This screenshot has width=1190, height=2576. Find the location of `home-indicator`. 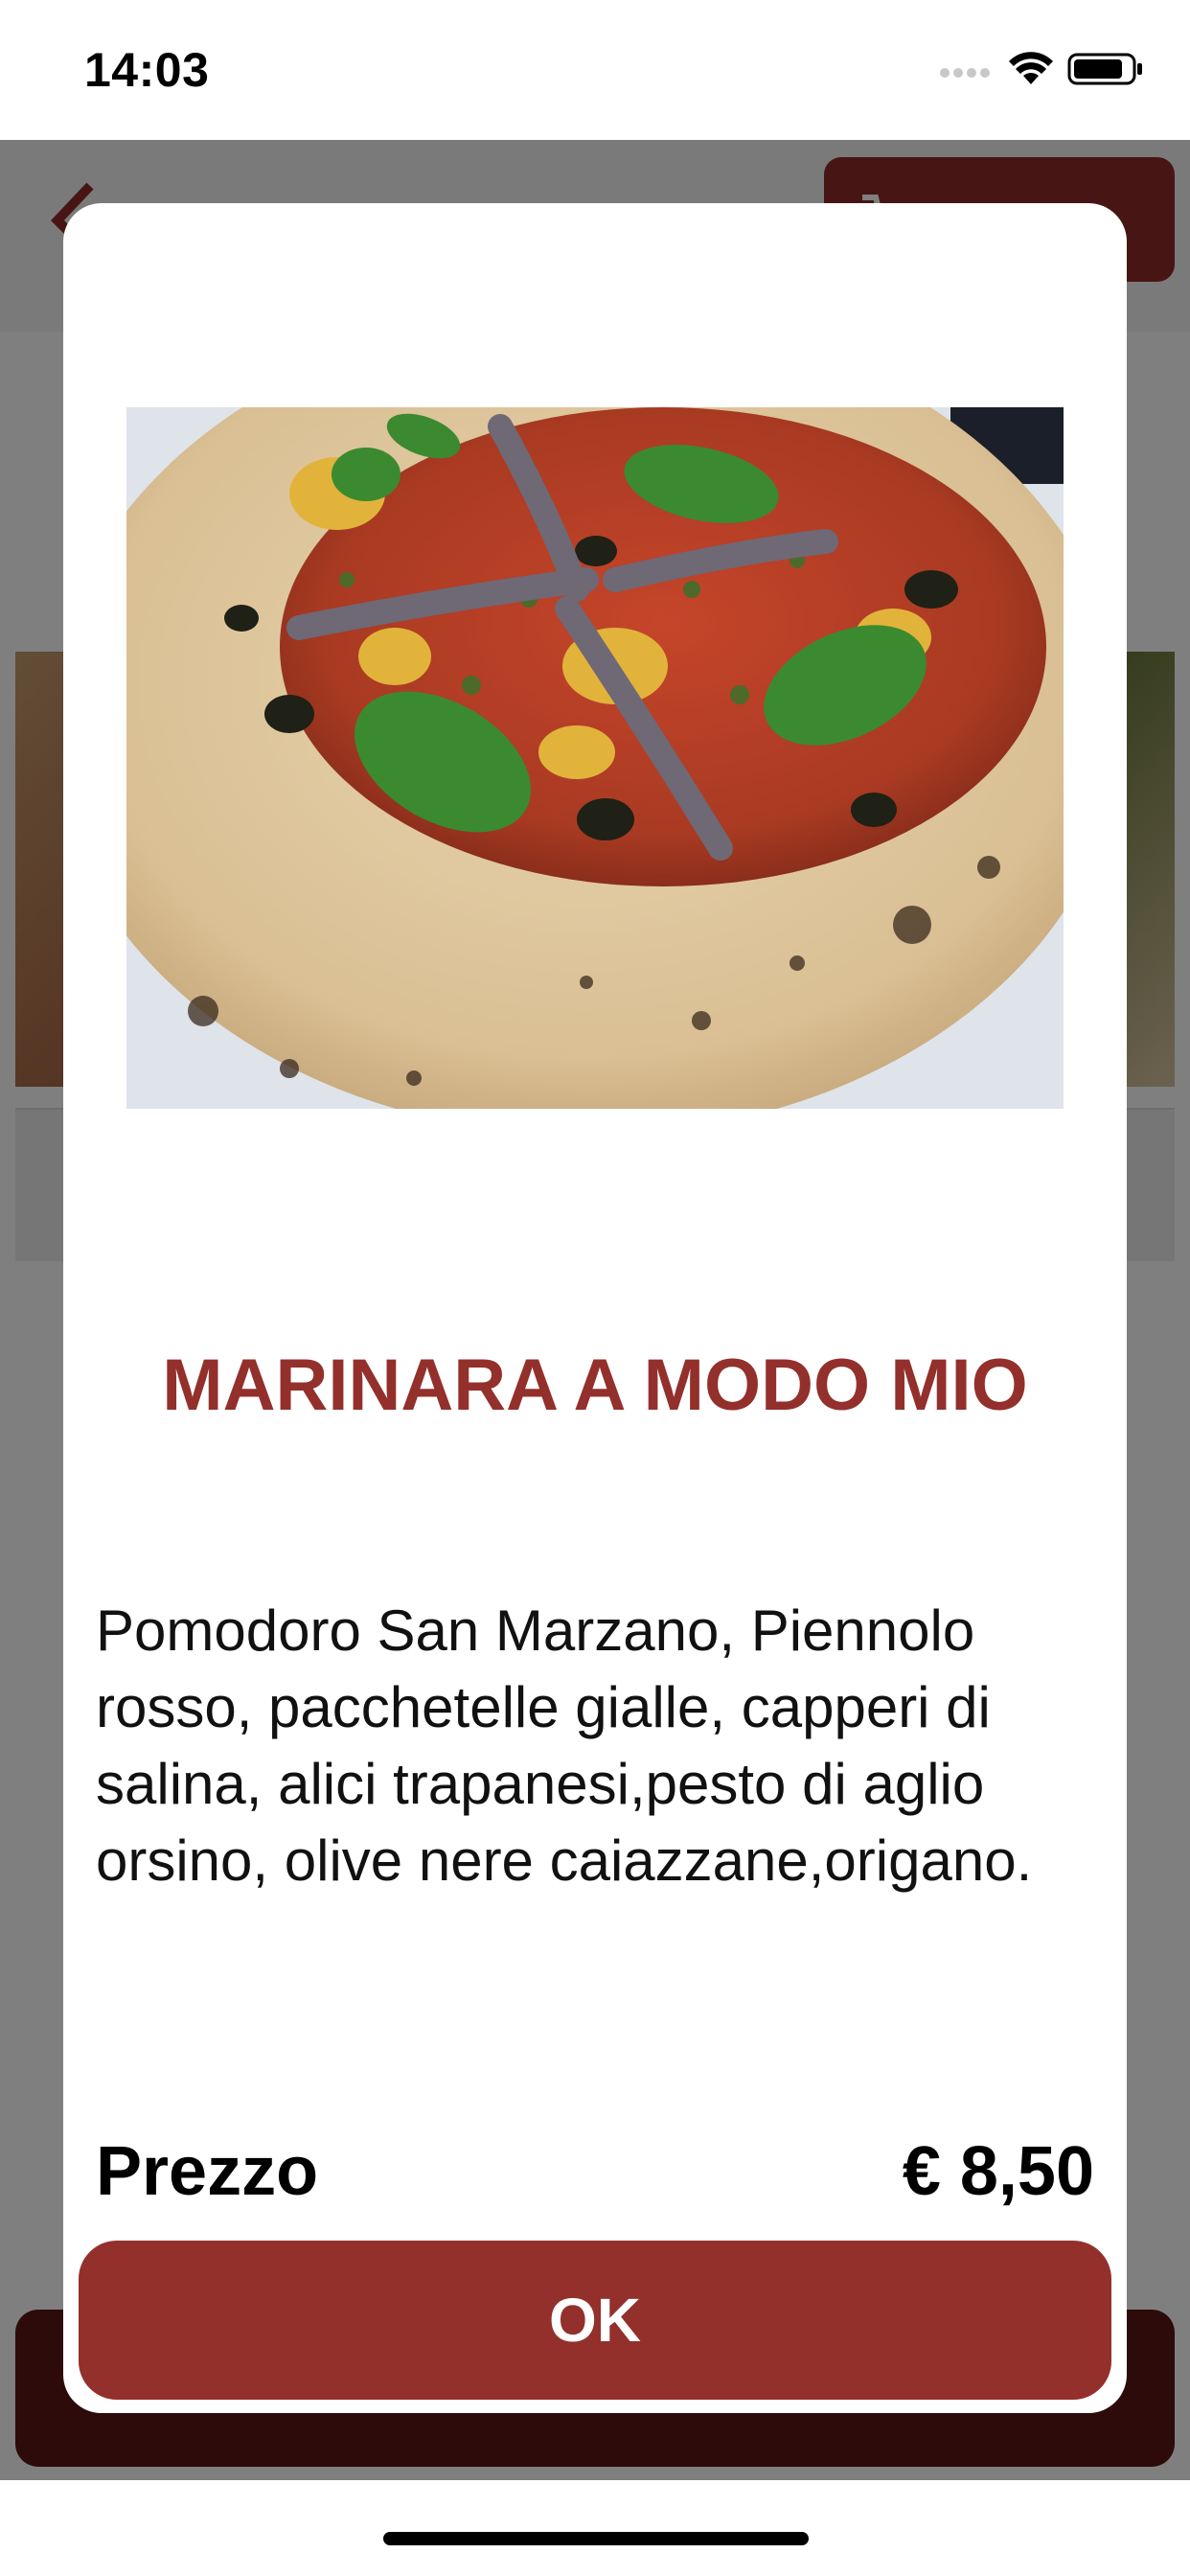

home-indicator is located at coordinates (596, 2538).